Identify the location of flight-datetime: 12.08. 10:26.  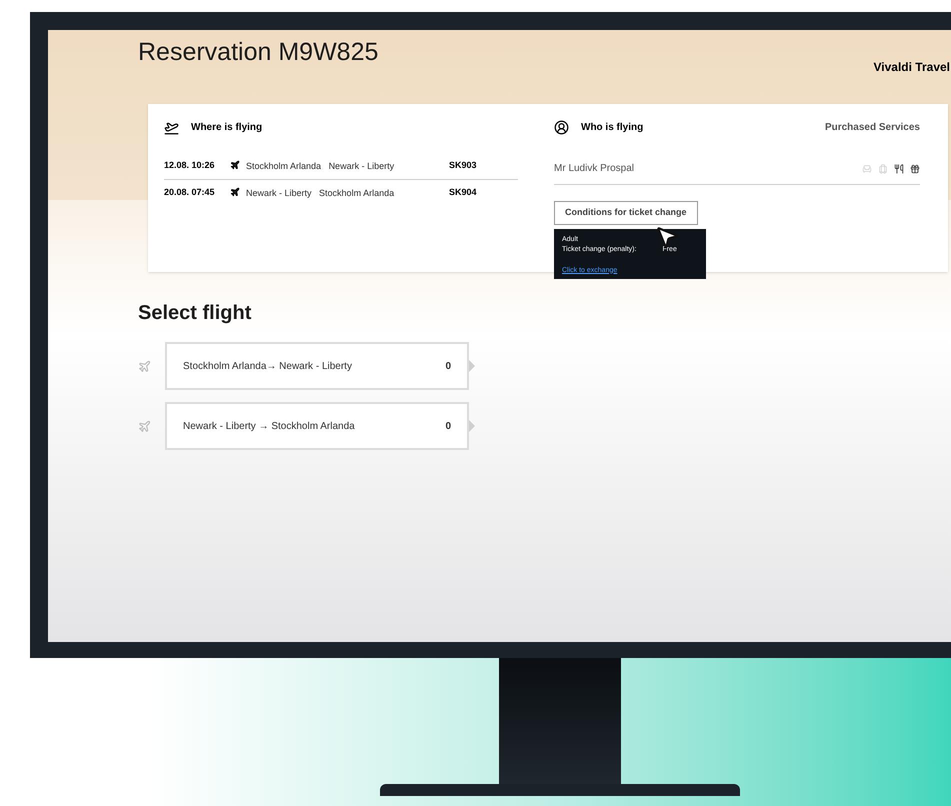
(190, 165).